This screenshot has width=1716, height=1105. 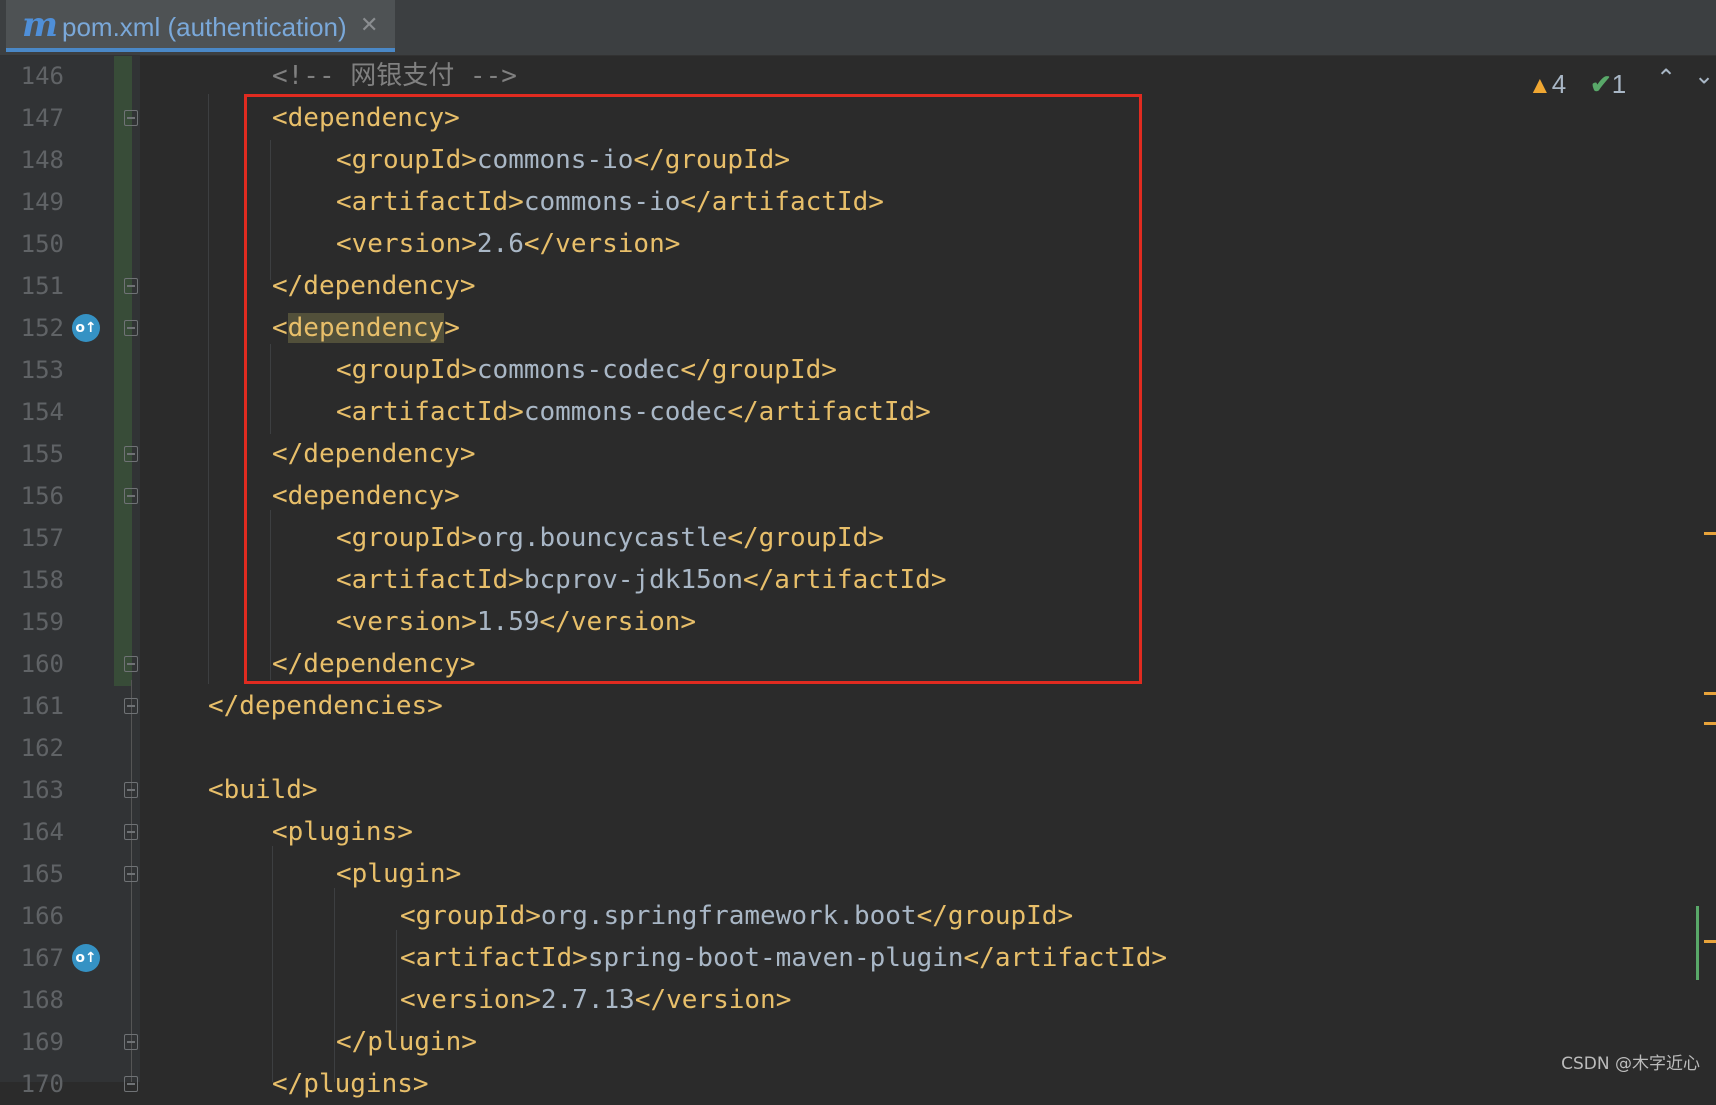 I want to click on xml-tag: </plugins>, so click(x=350, y=1084).